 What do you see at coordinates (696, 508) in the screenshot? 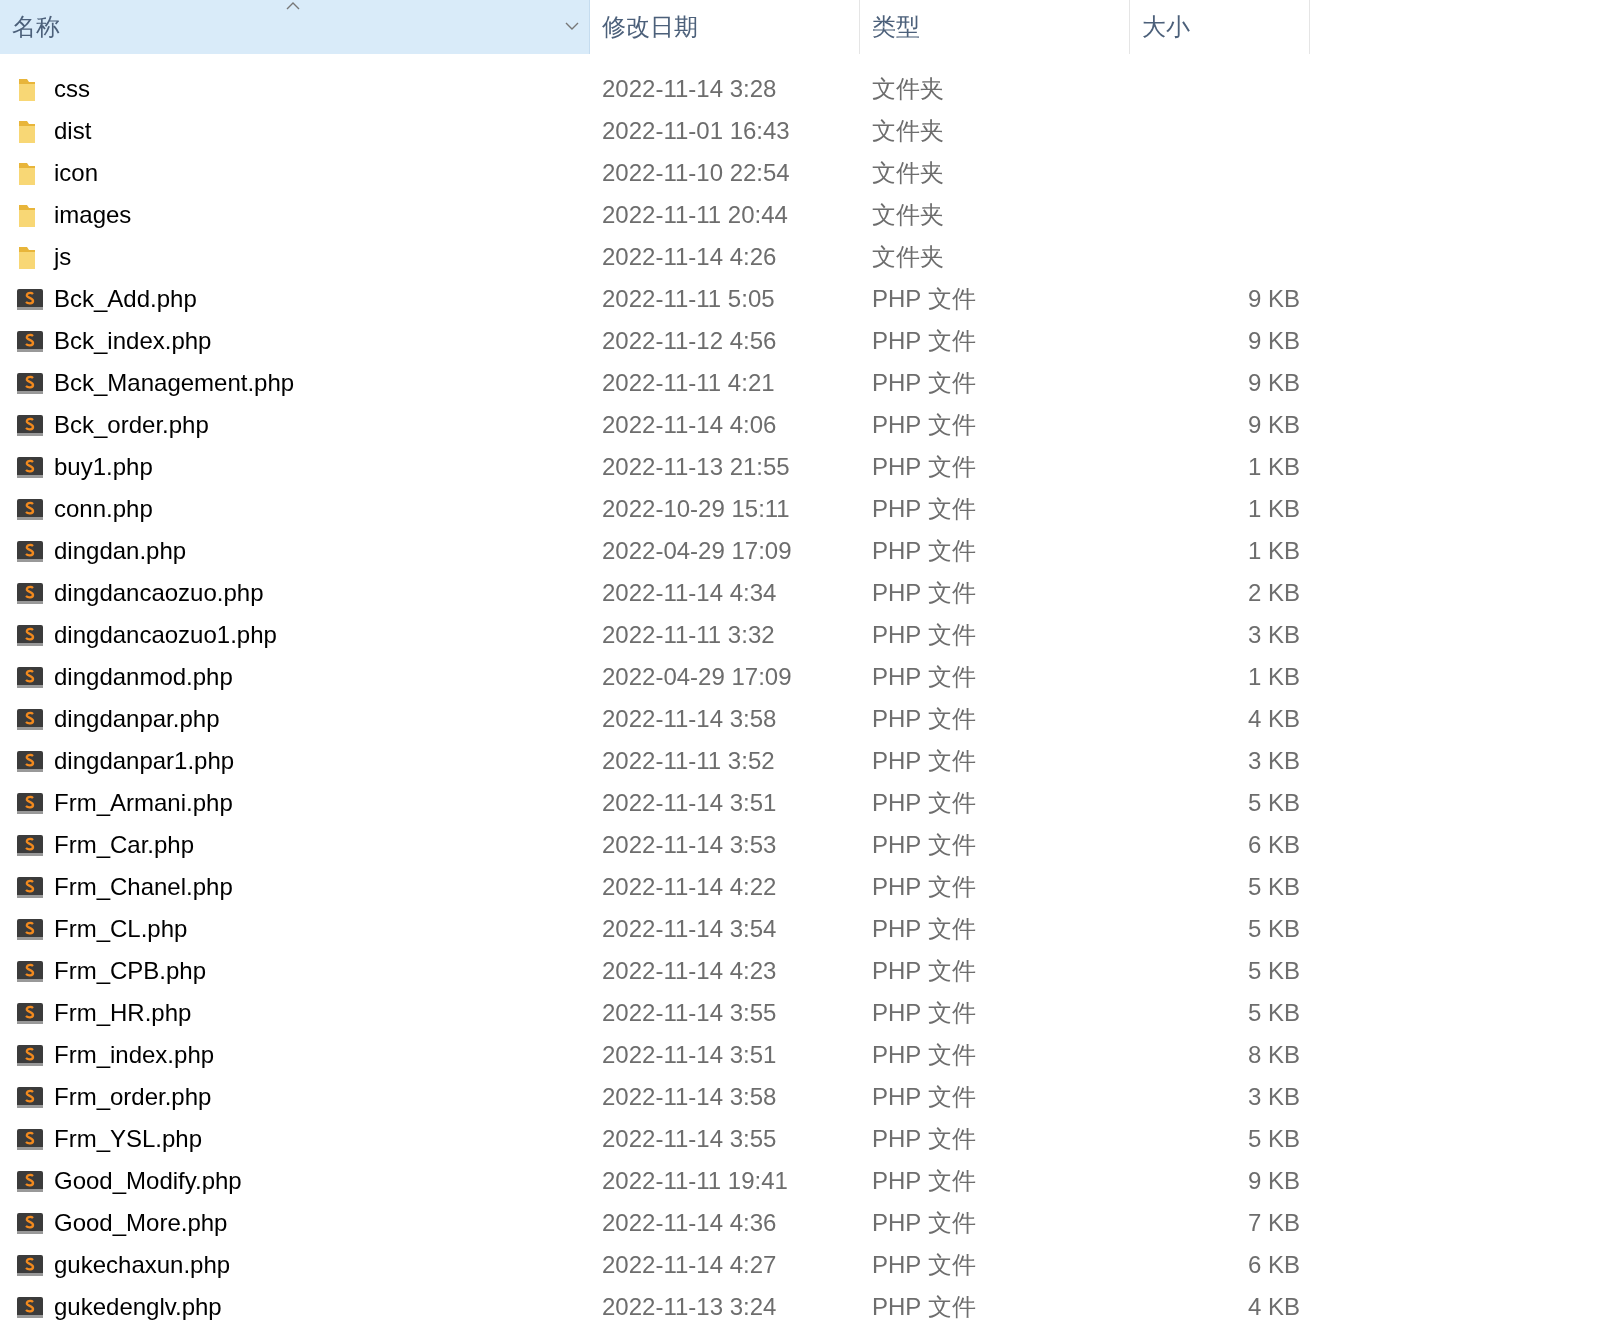
I see `modified-date: 2022-10-29 15:11` at bounding box center [696, 508].